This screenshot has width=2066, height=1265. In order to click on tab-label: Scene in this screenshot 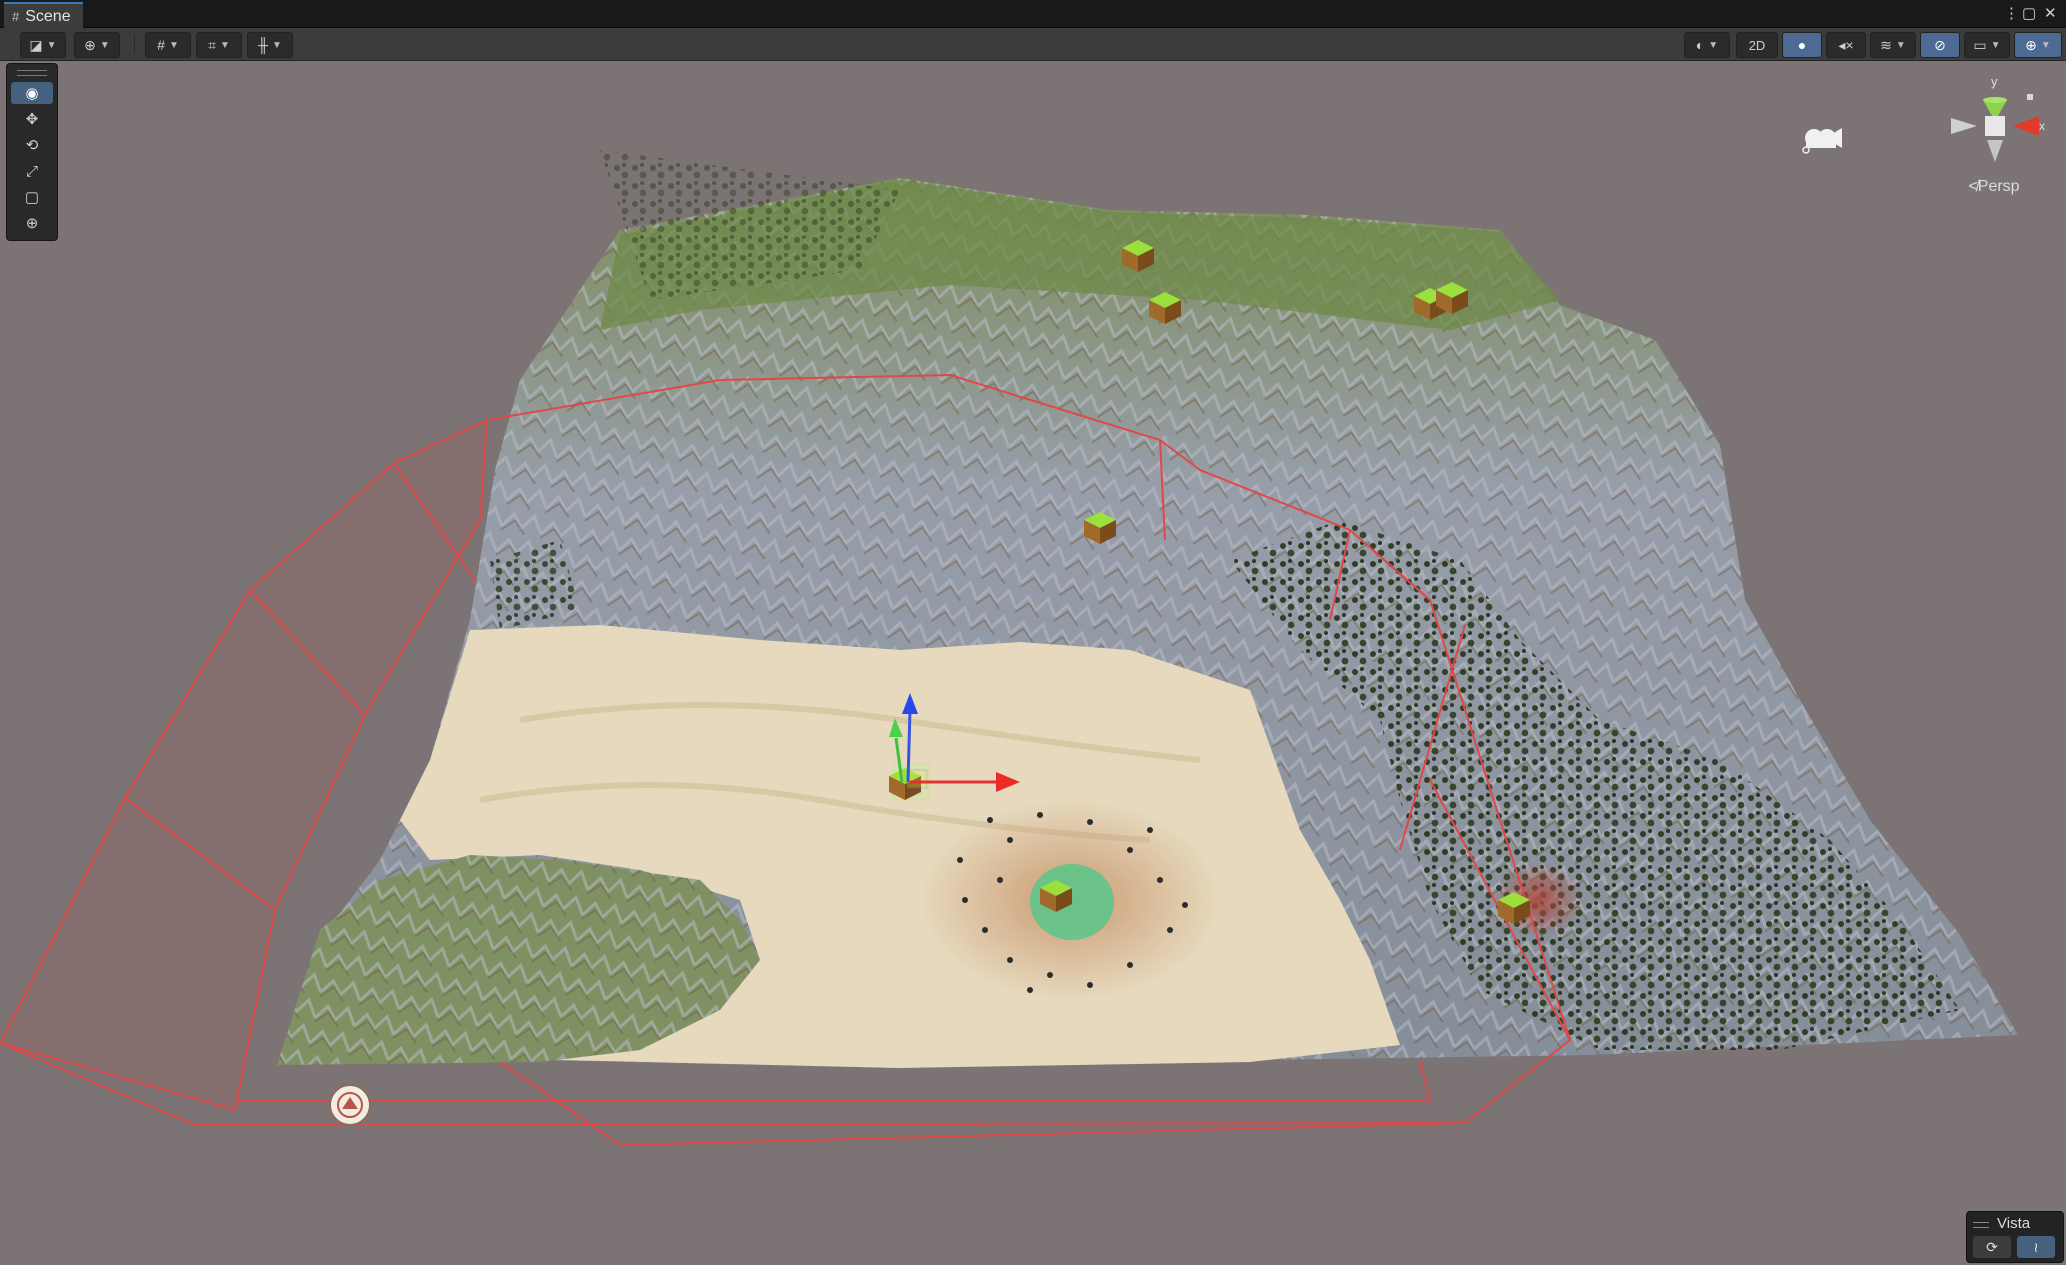, I will do `click(48, 16)`.